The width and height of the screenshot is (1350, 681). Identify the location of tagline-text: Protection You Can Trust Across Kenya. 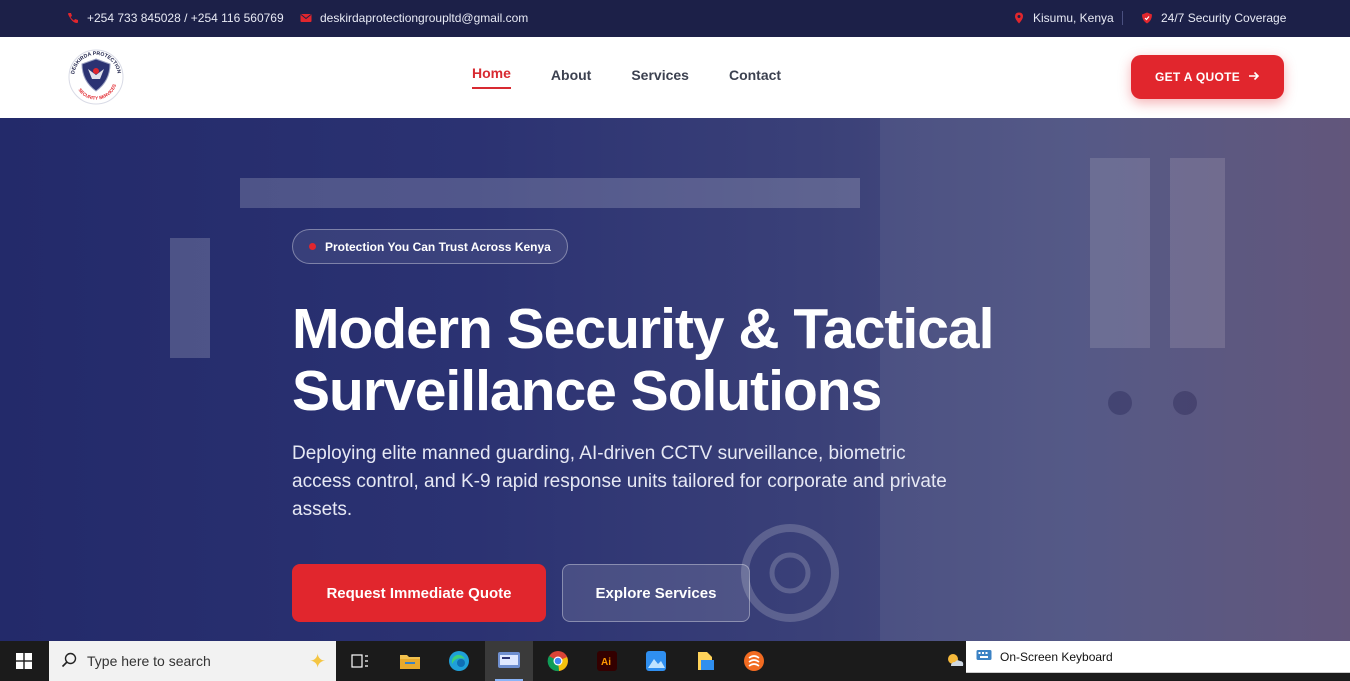
(438, 246).